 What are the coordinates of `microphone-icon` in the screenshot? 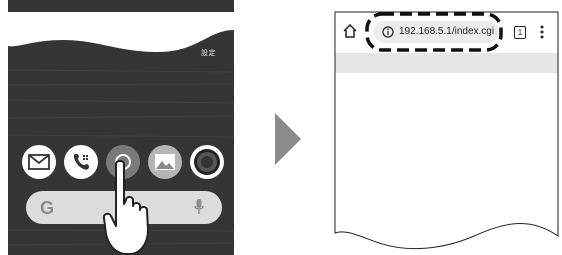 It's located at (199, 207).